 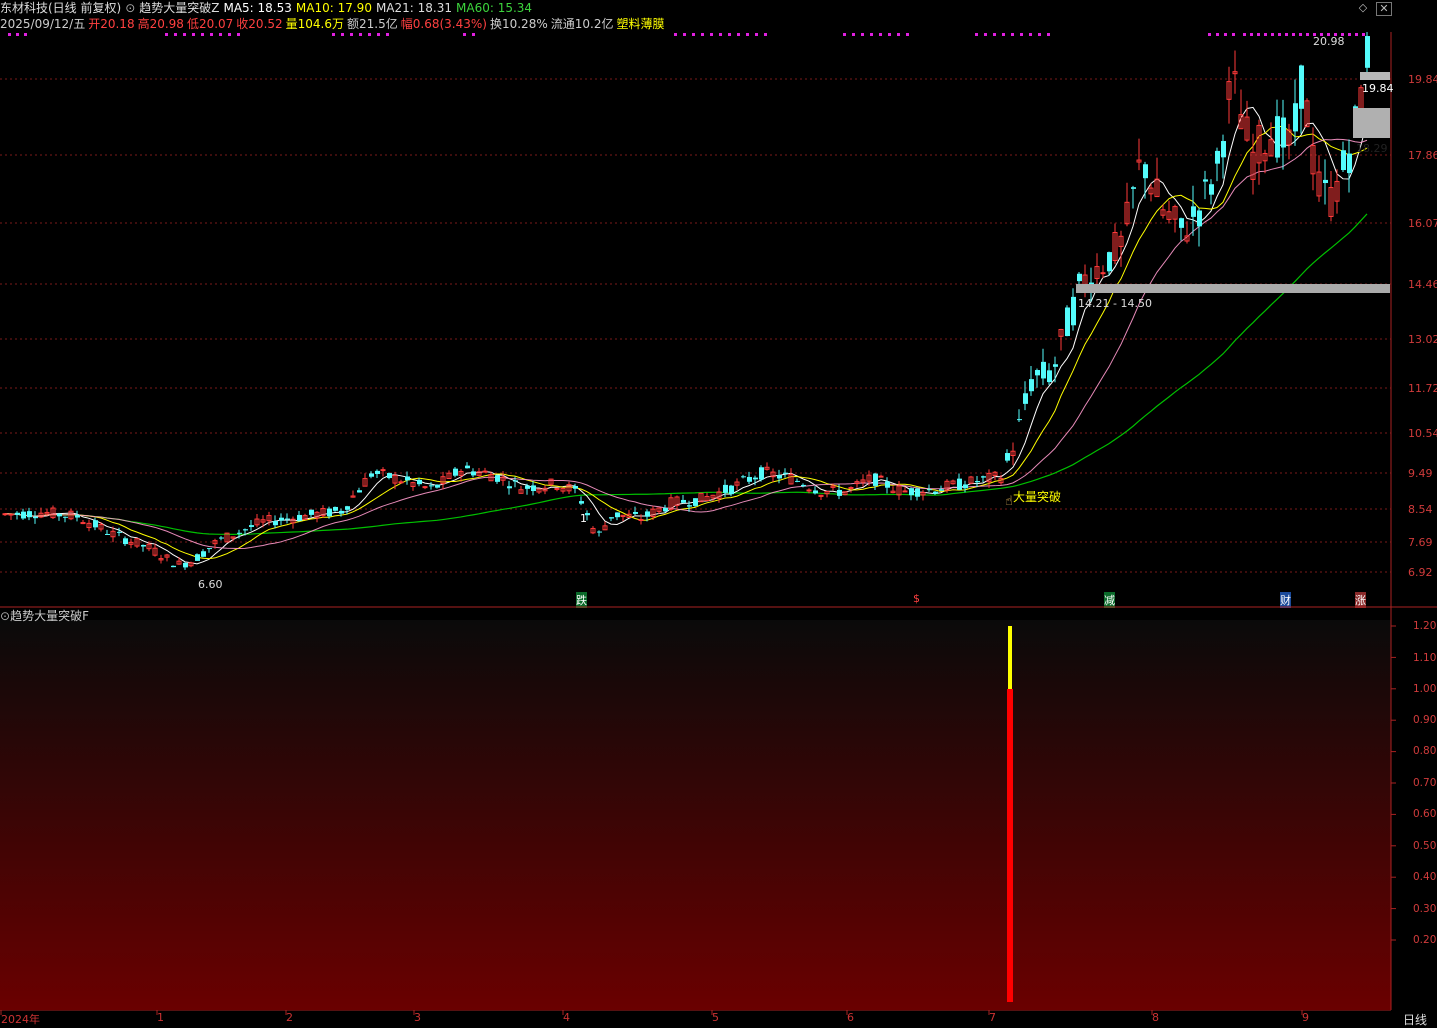 I want to click on price-box-upper, so click(x=1375, y=76).